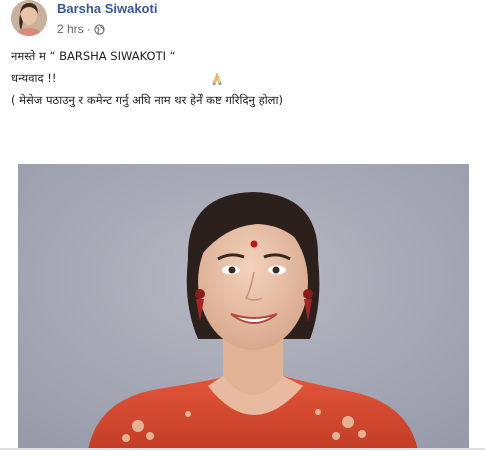 The height and width of the screenshot is (450, 485). Describe the element at coordinates (93, 56) in the screenshot. I see `greeting-text: नमस्ते म “ BARSHA SIWAKOTI “` at that location.